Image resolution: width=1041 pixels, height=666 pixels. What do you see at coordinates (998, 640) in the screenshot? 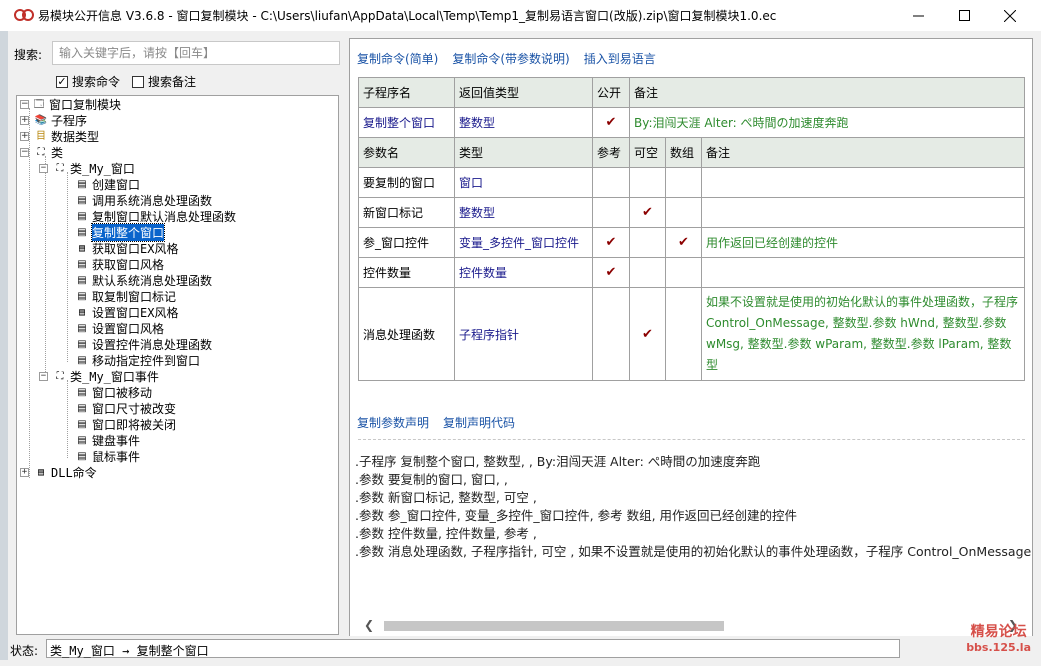
I see `forum-watermark: 精易论坛 bbs.125.la` at bounding box center [998, 640].